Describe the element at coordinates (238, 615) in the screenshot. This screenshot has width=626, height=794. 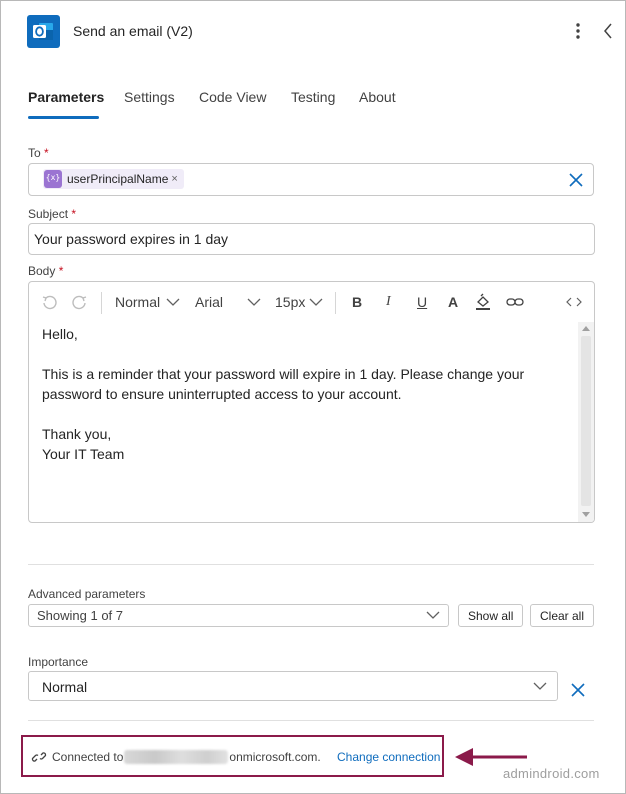
I see `advanced-parameters-dropdown: Showing 1 of 7` at that location.